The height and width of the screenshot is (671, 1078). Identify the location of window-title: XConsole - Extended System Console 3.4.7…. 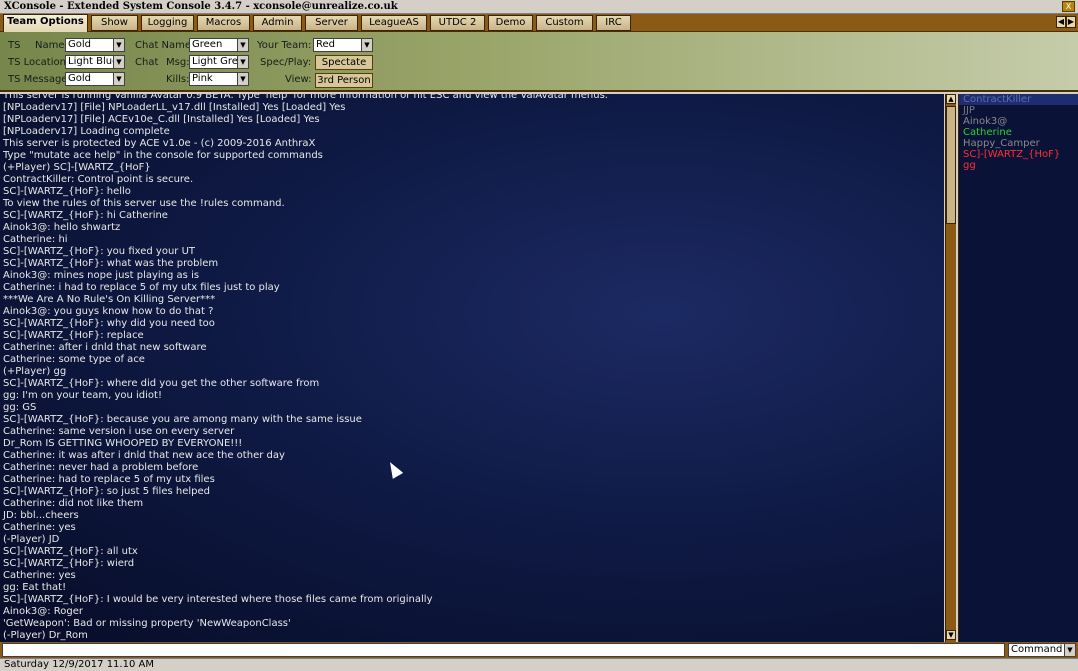
(201, 6).